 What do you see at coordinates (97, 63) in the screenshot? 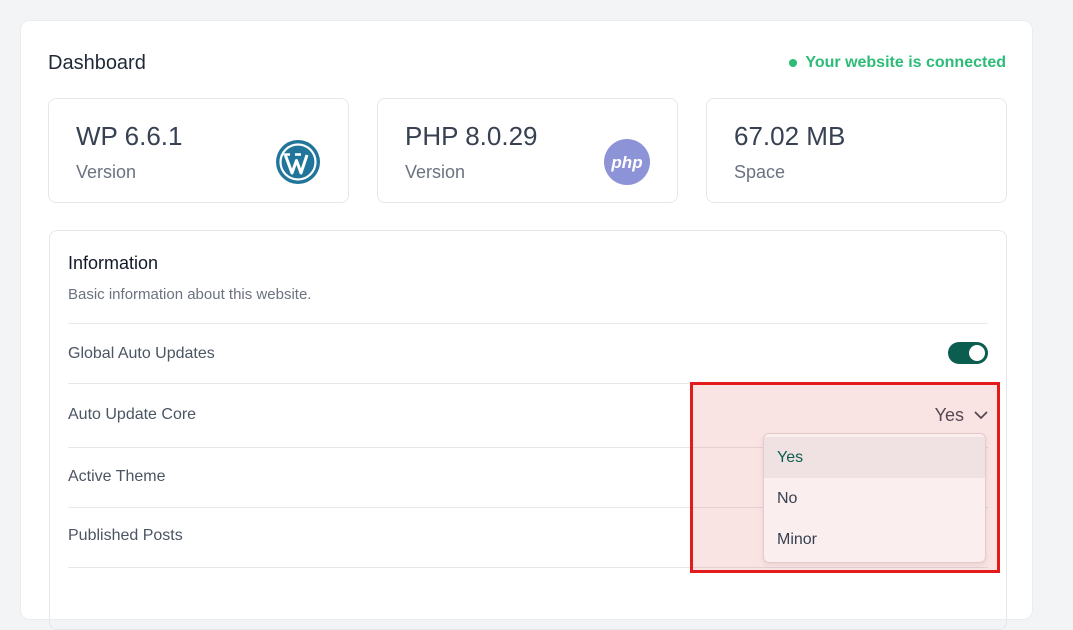
I see `page-title: Dashboard` at bounding box center [97, 63].